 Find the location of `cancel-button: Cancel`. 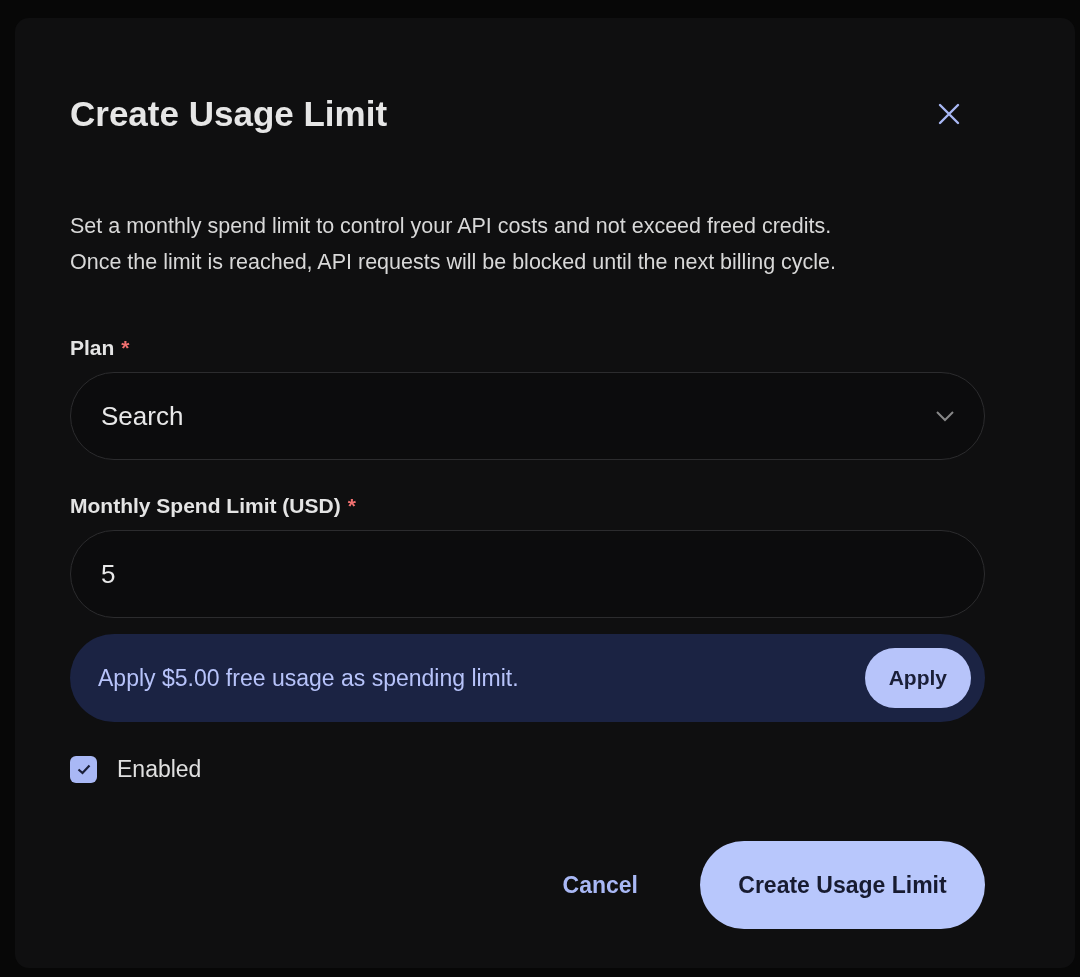

cancel-button: Cancel is located at coordinates (600, 885).